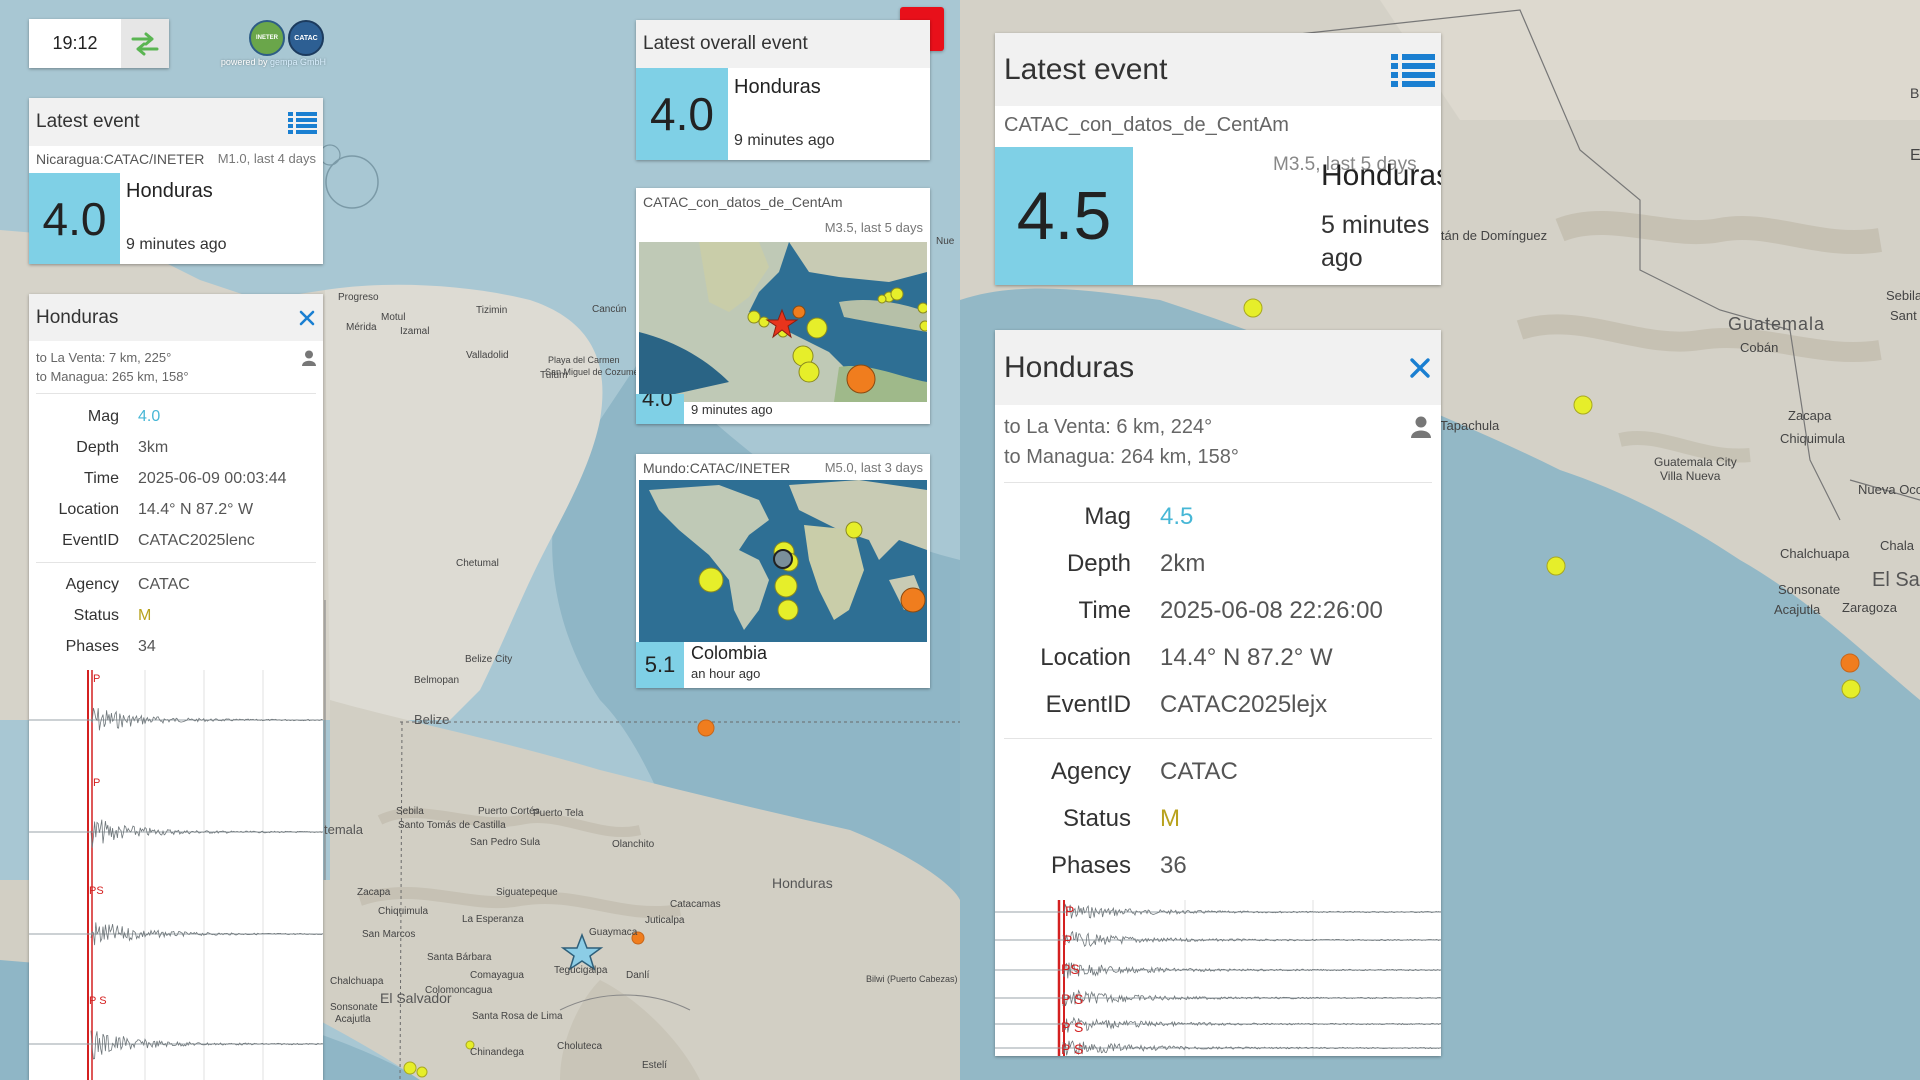 The width and height of the screenshot is (1920, 1080). Describe the element at coordinates (176, 317) in the screenshot. I see `left-detail-header: Honduras` at that location.